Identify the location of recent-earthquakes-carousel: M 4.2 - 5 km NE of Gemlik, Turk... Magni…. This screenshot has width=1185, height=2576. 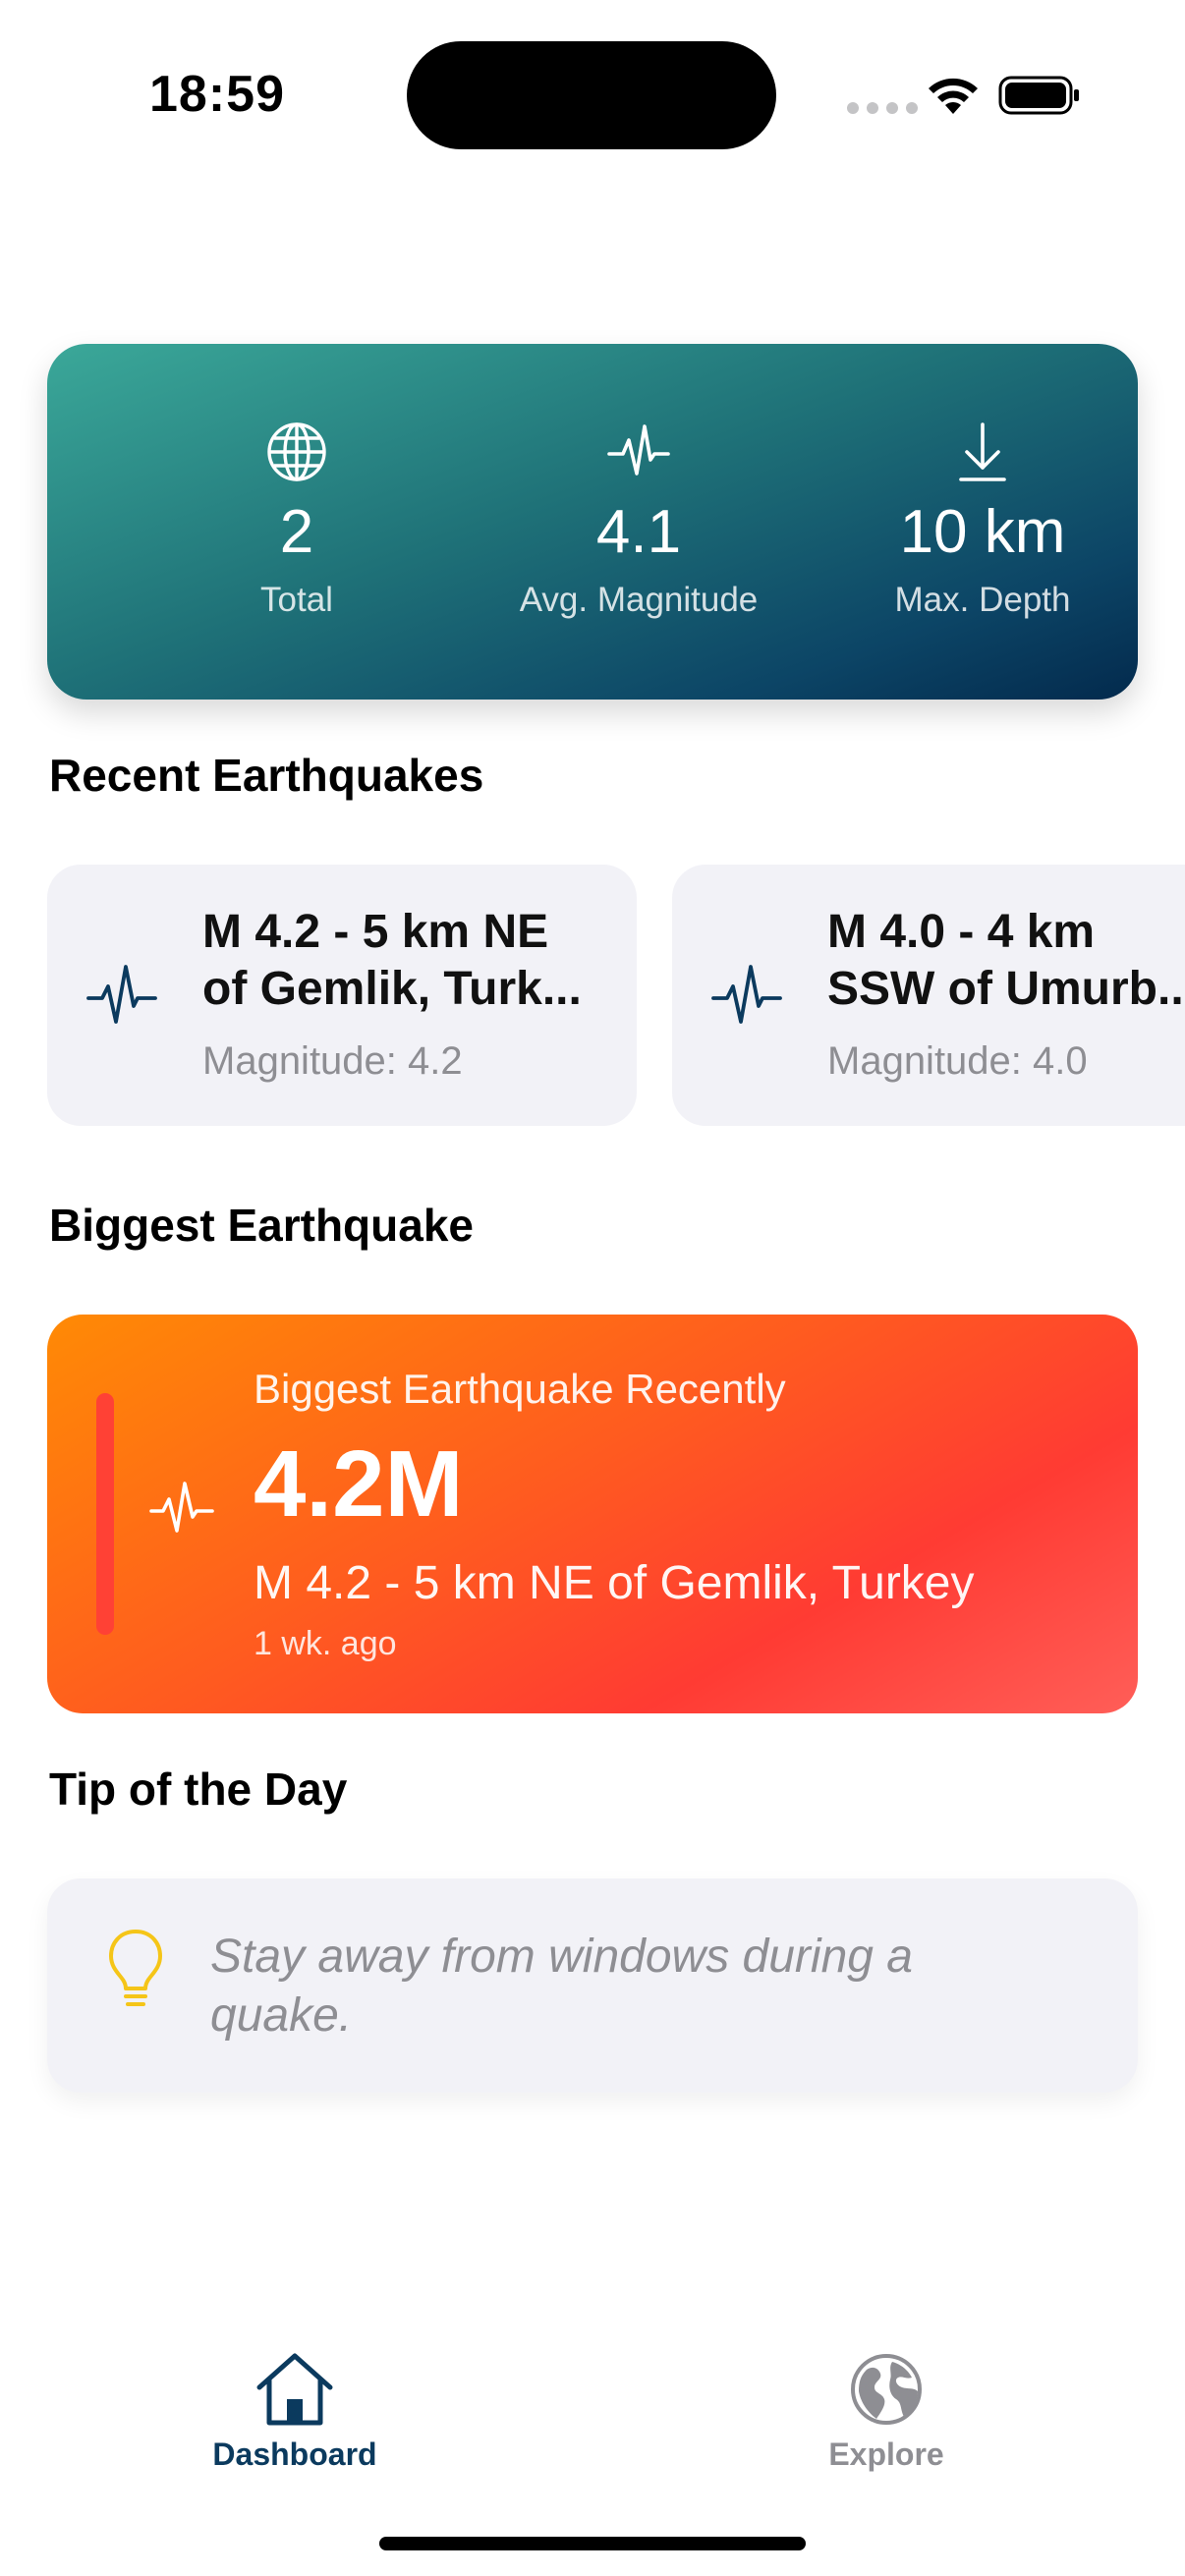
(616, 995).